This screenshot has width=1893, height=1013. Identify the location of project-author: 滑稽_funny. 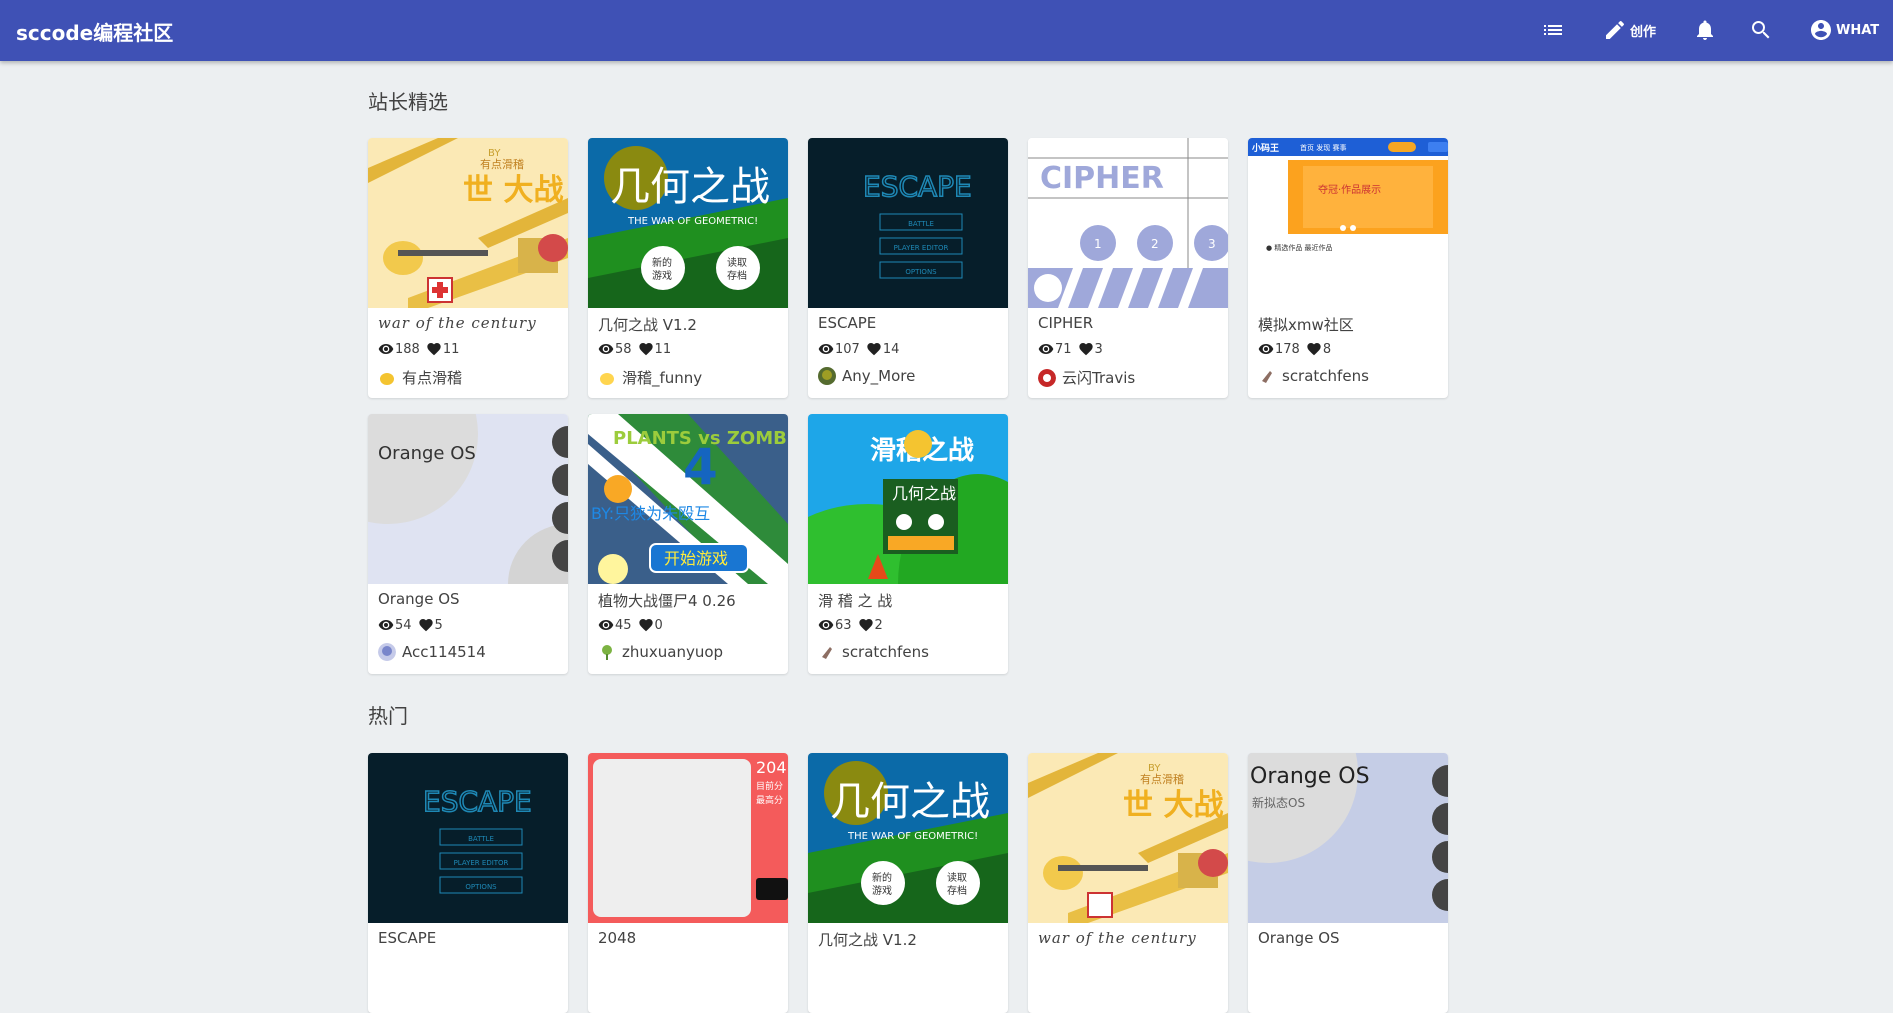
(650, 377).